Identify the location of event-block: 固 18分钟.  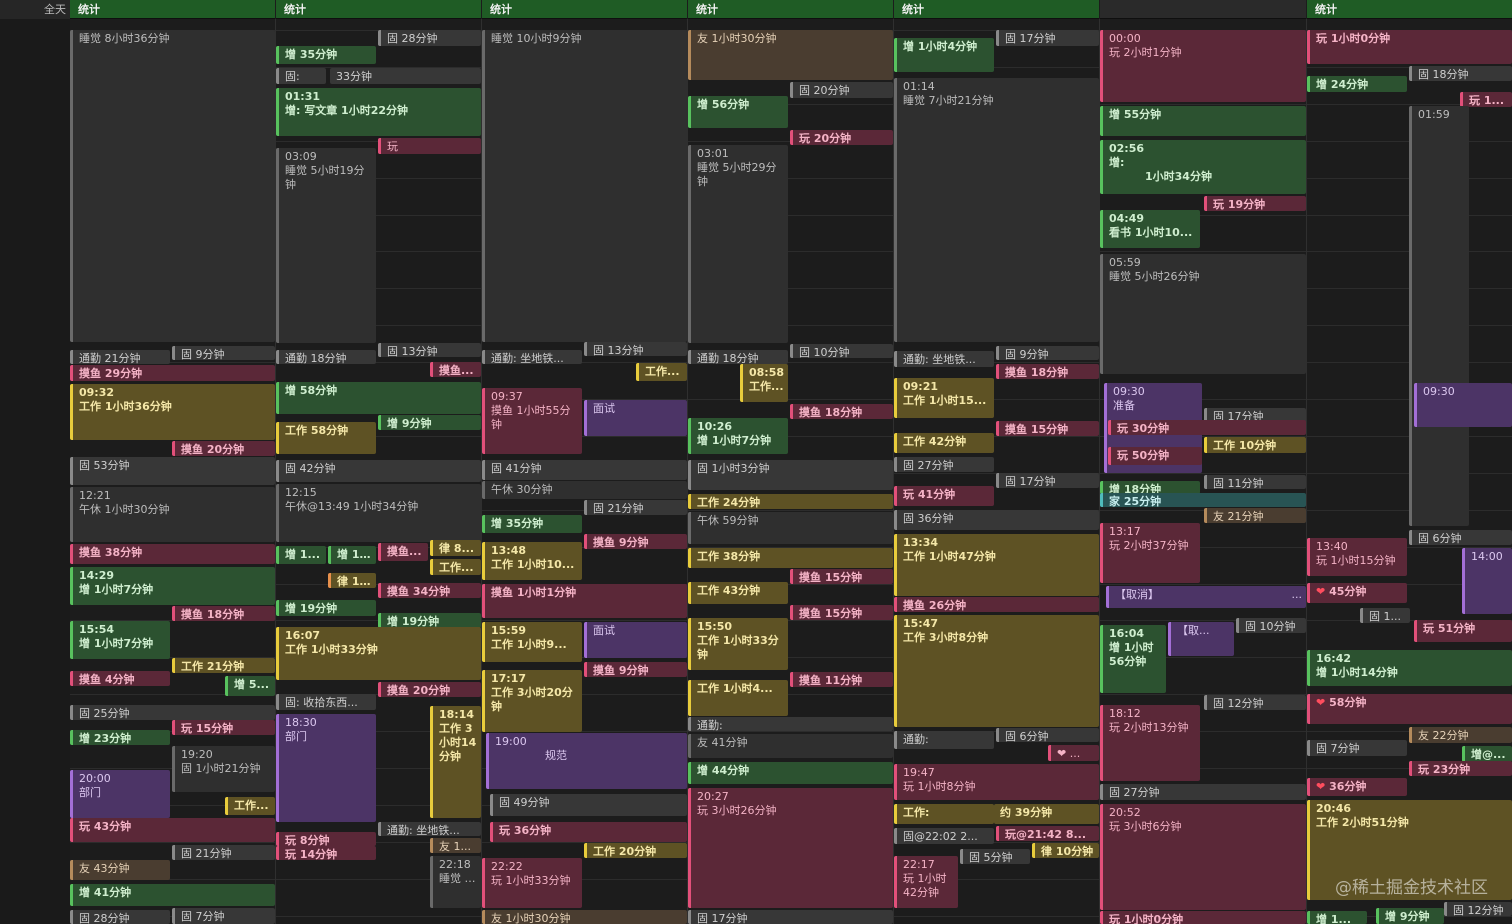
(1460, 73).